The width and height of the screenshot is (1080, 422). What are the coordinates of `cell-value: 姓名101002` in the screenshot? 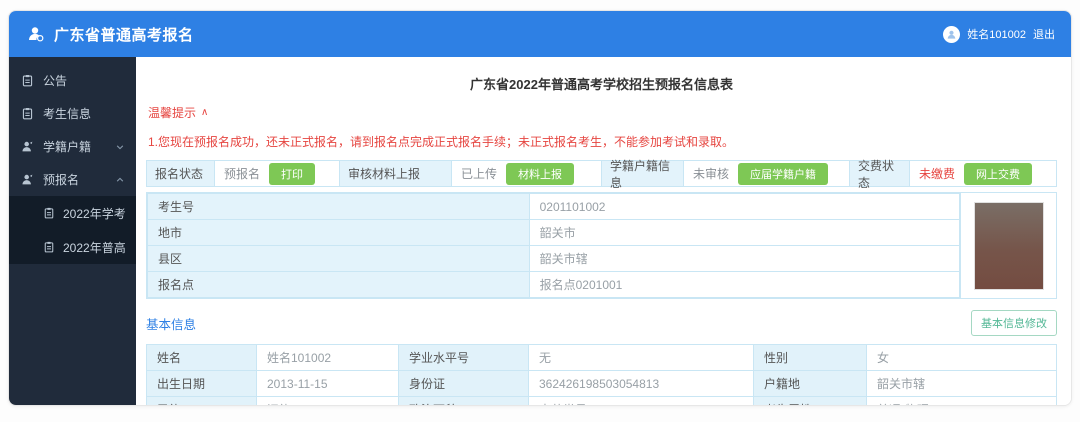 It's located at (327, 357).